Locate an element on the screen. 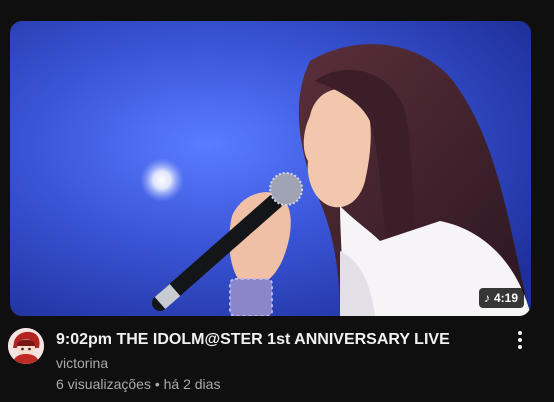 This screenshot has width=554, height=402. video-stats: 6 visualizações • há 2 dias is located at coordinates (138, 384).